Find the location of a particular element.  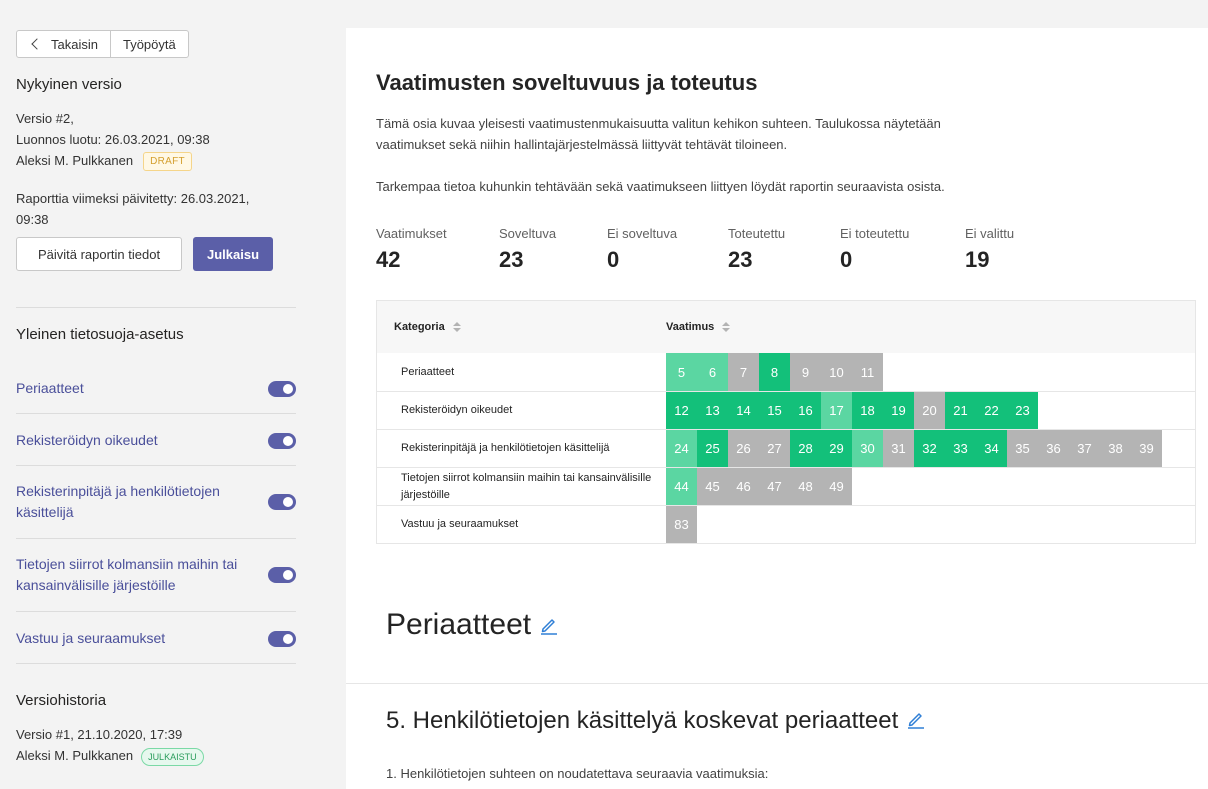

requirement-cell: 24 is located at coordinates (681, 448).